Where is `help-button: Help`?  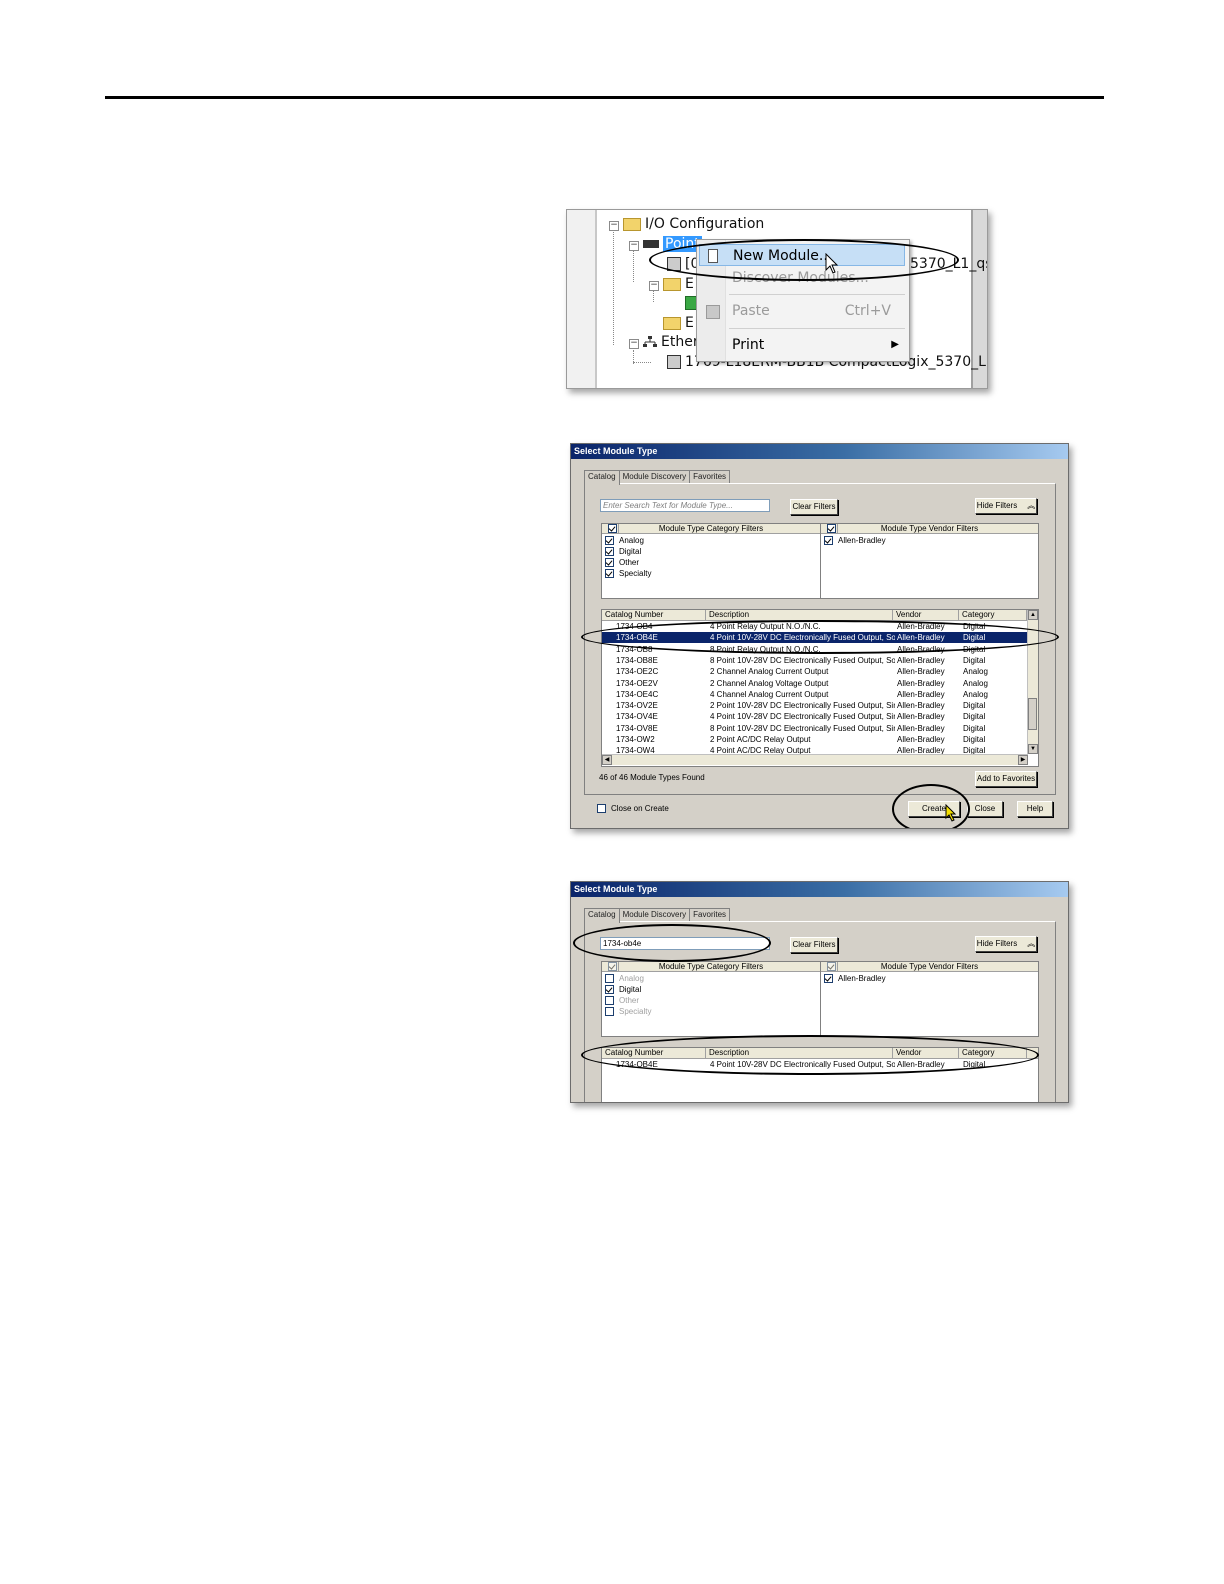 help-button: Help is located at coordinates (1035, 809).